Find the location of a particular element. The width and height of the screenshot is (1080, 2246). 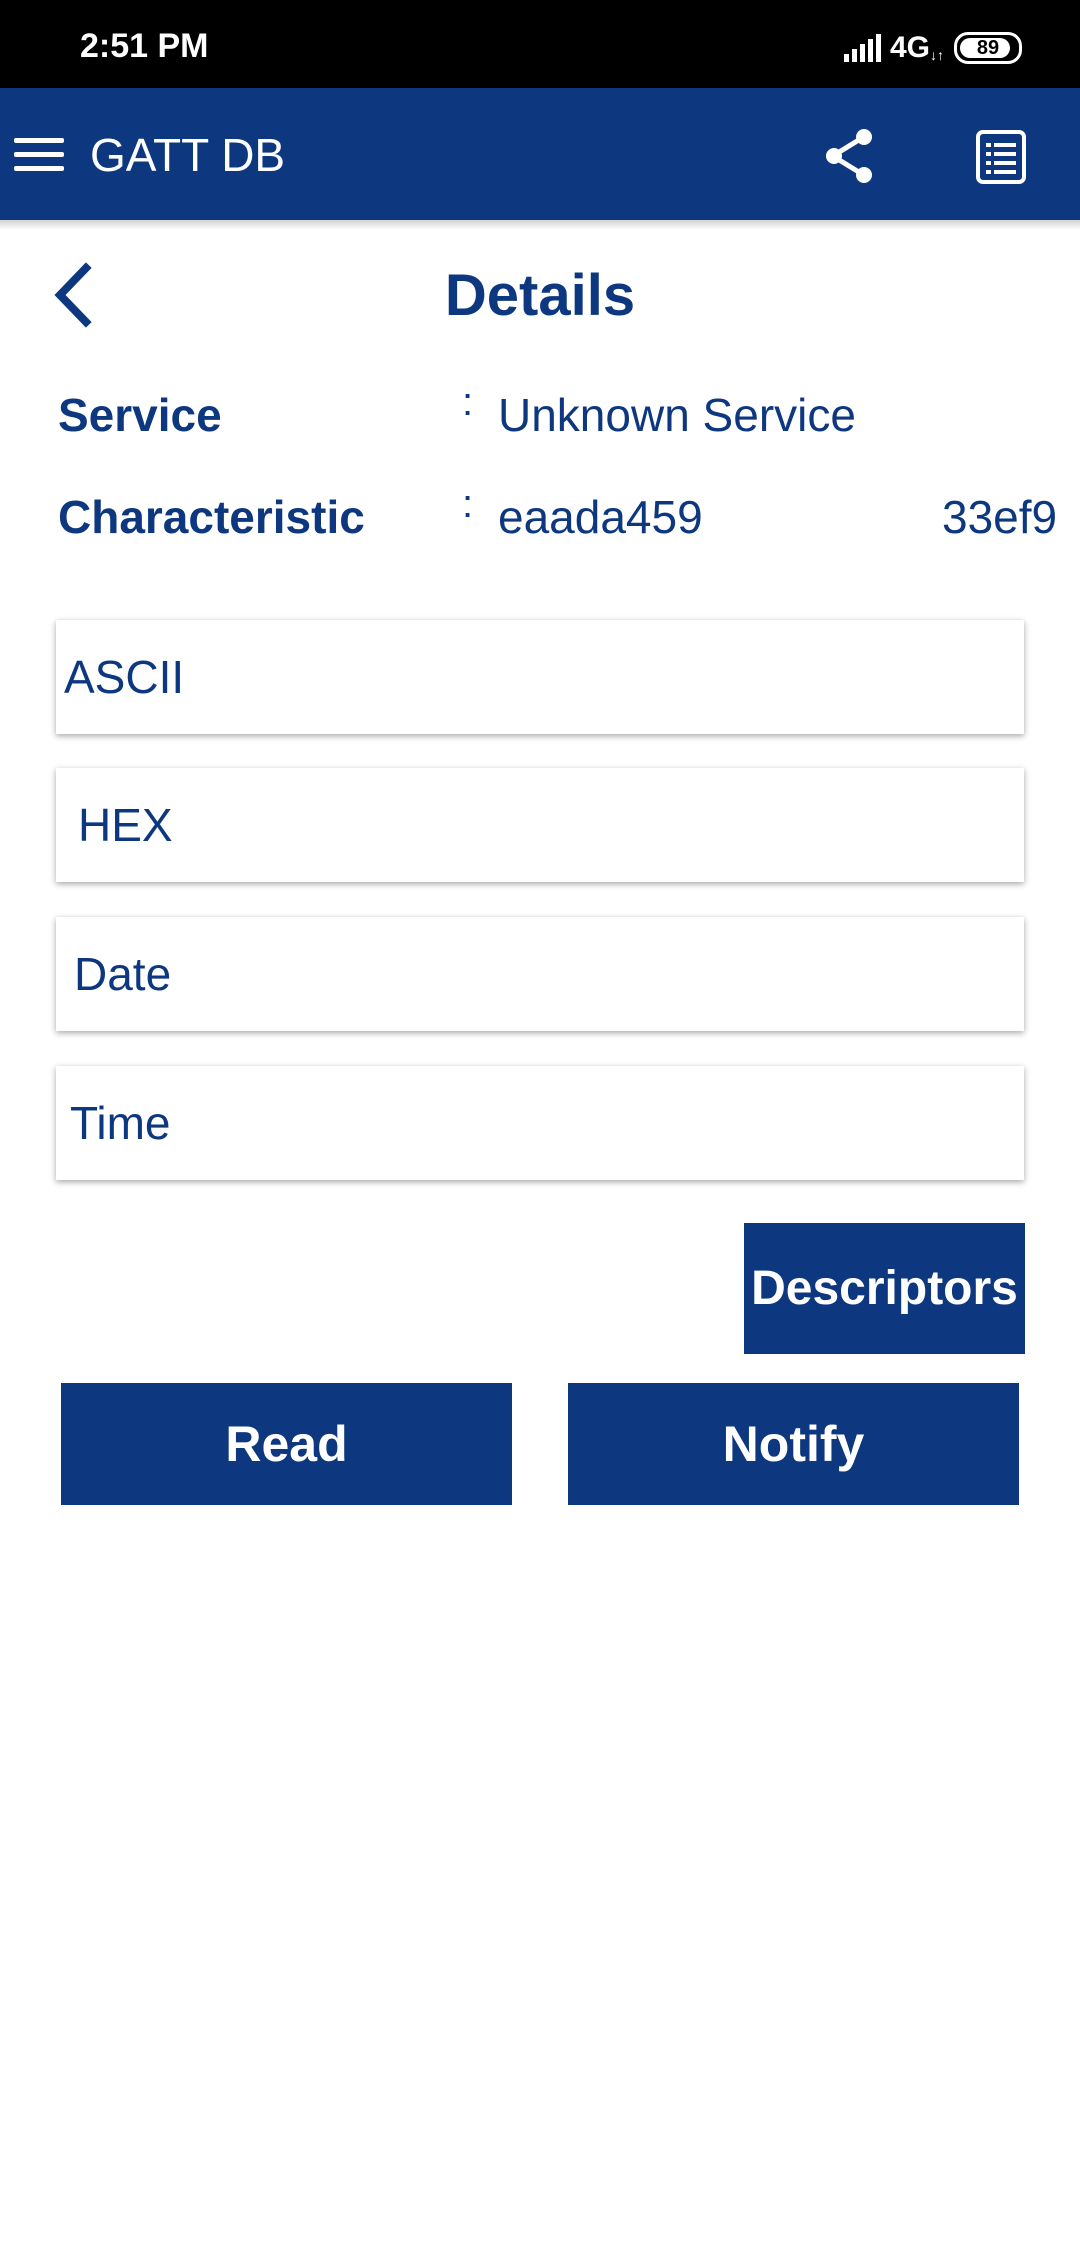

battery-percent: 89 is located at coordinates (988, 48).